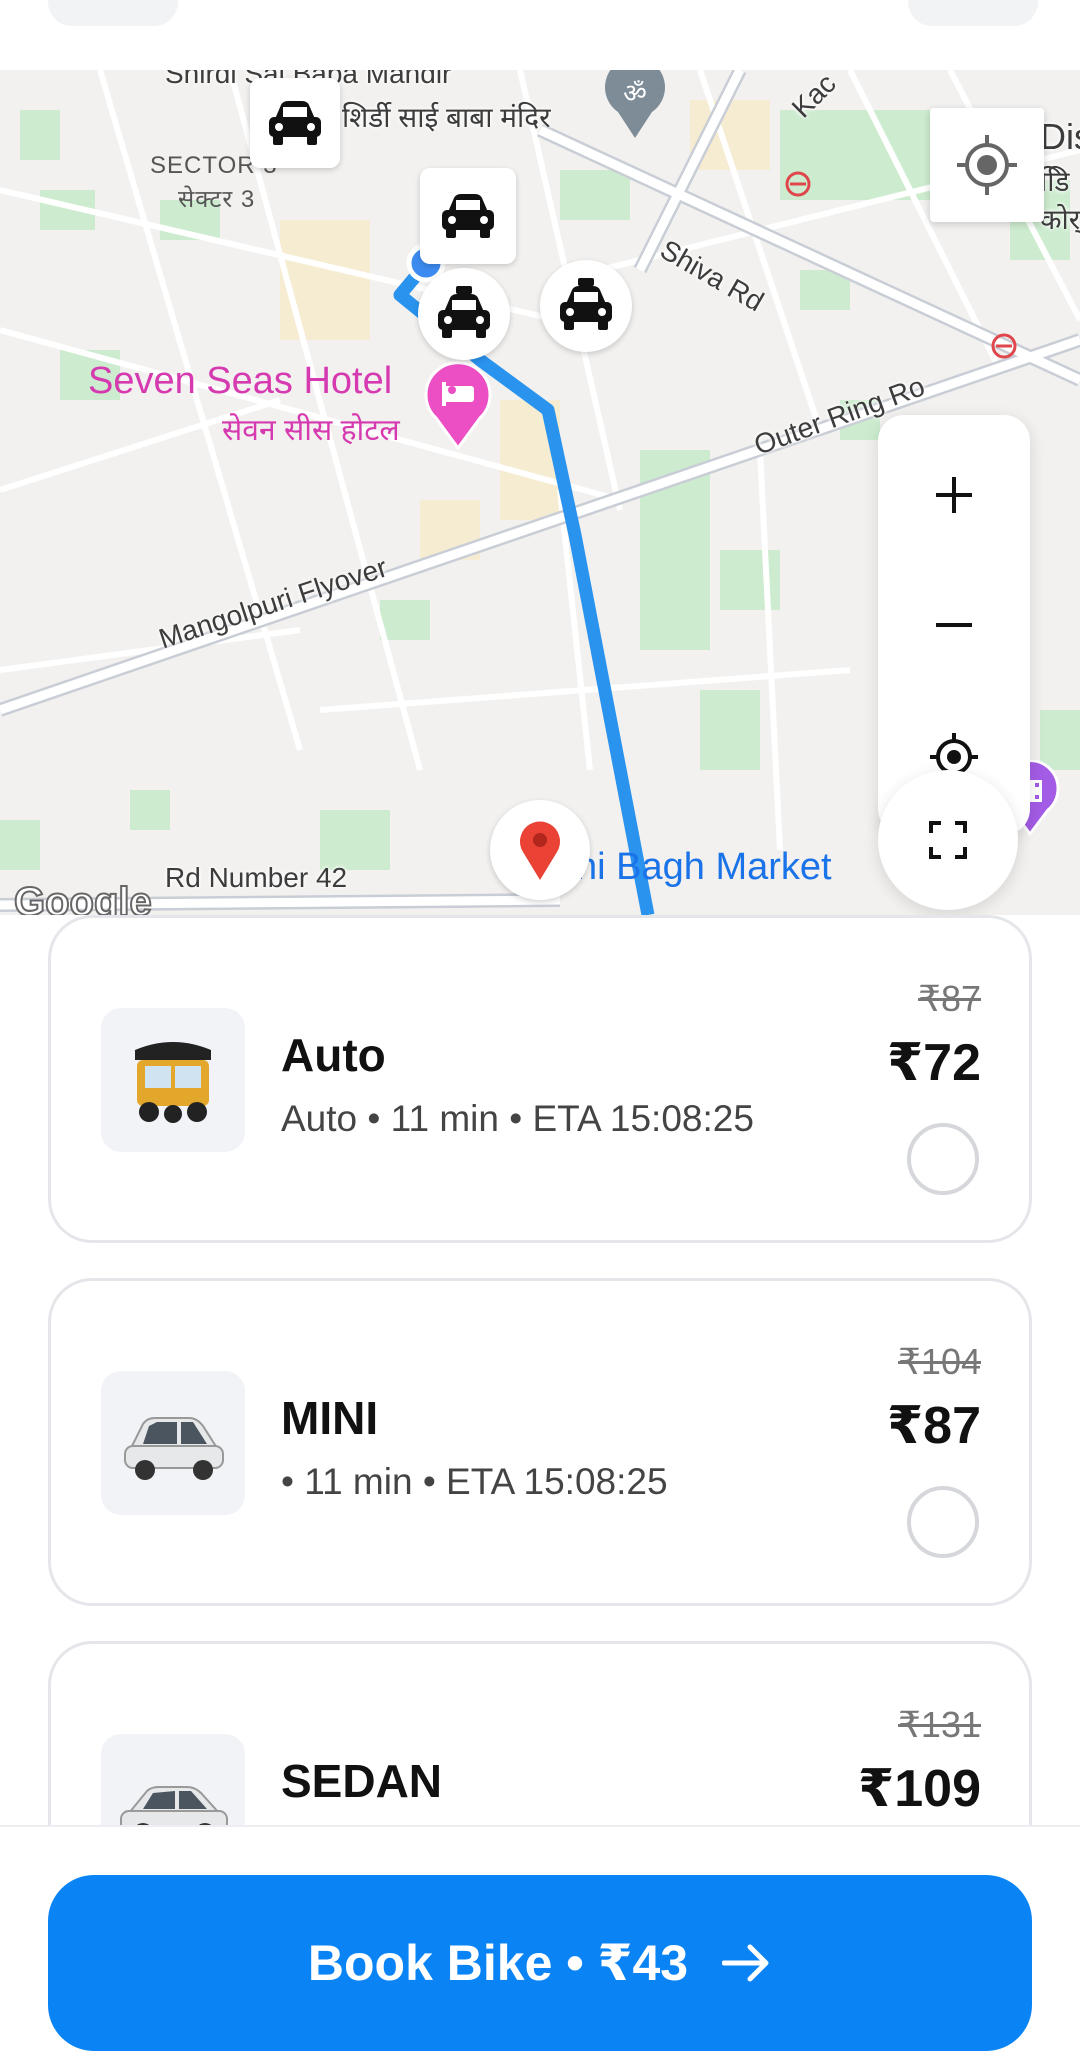 Image resolution: width=1080 pixels, height=2066 pixels. What do you see at coordinates (540, 1733) in the screenshot?
I see `ride-option-sedan: SEDAN ₹131 ₹109` at bounding box center [540, 1733].